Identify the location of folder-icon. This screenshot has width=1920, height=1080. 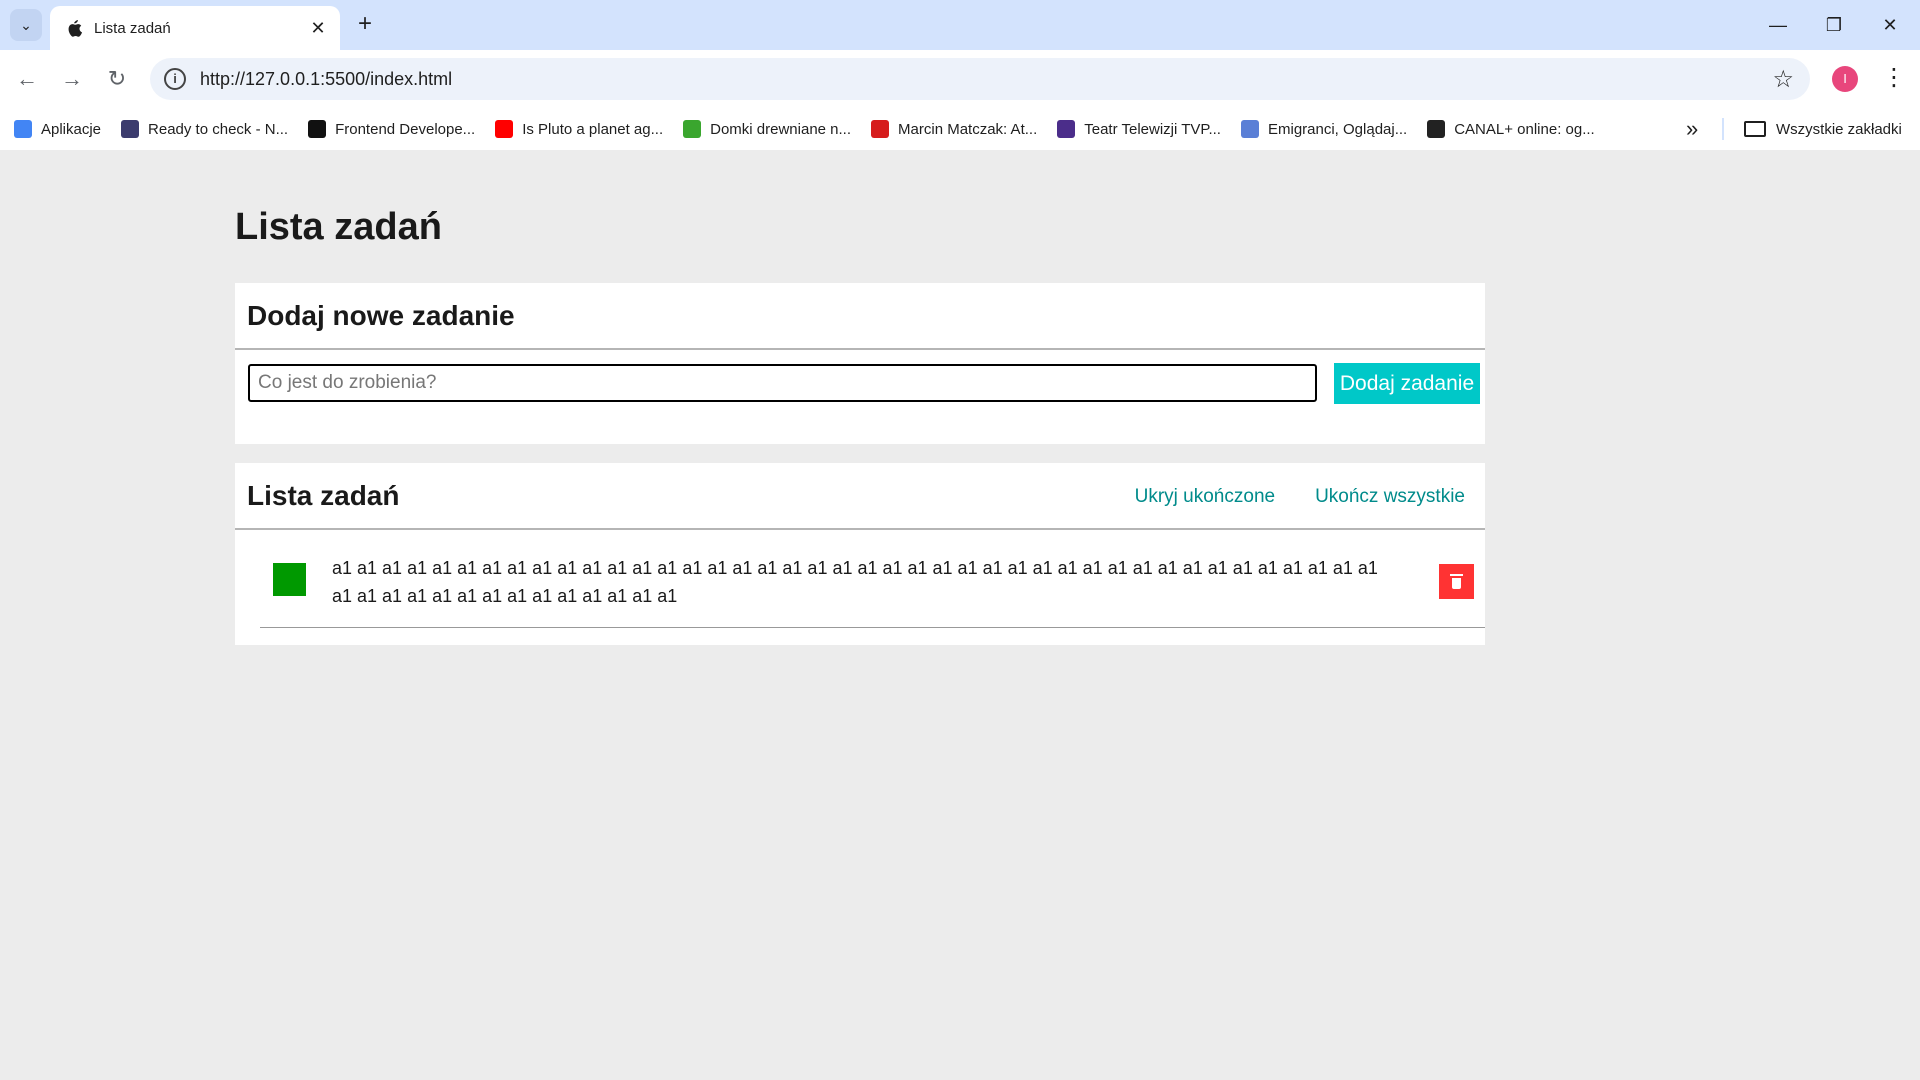
(1755, 129).